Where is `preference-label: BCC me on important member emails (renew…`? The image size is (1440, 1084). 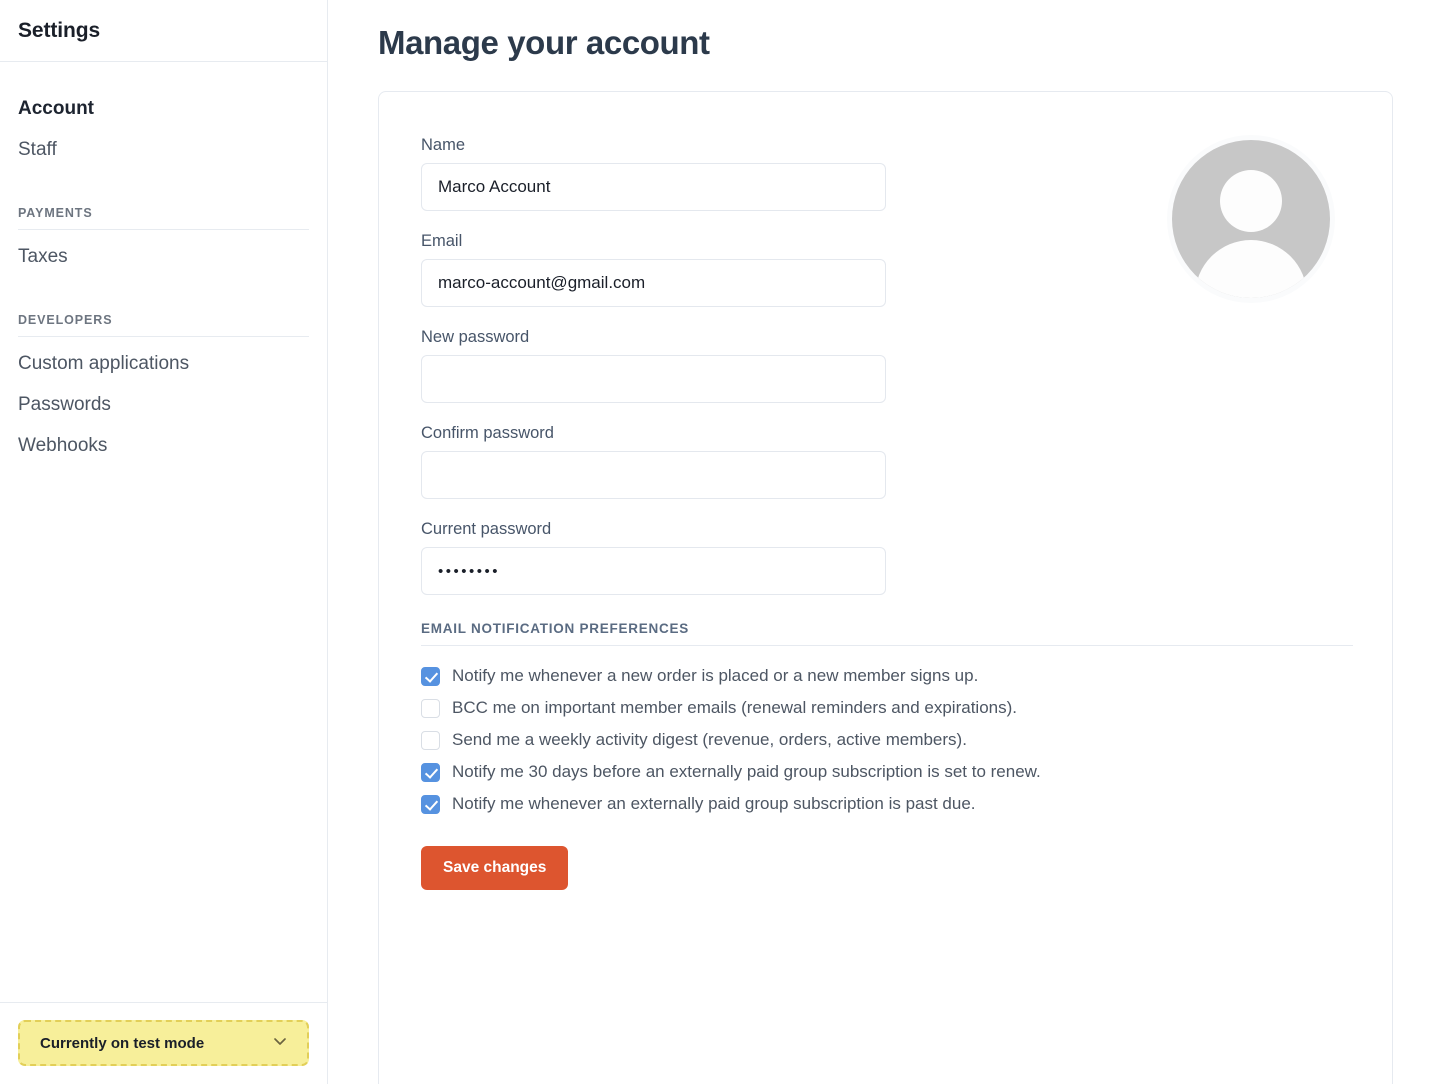
preference-label: BCC me on important member emails (renew… is located at coordinates (734, 707).